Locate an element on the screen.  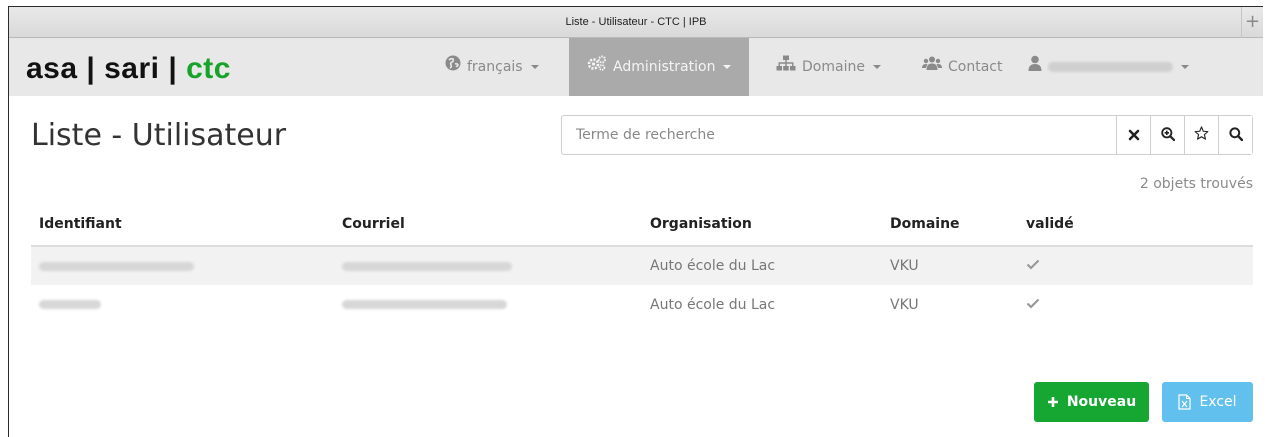
clear-search-button is located at coordinates (1133, 135).